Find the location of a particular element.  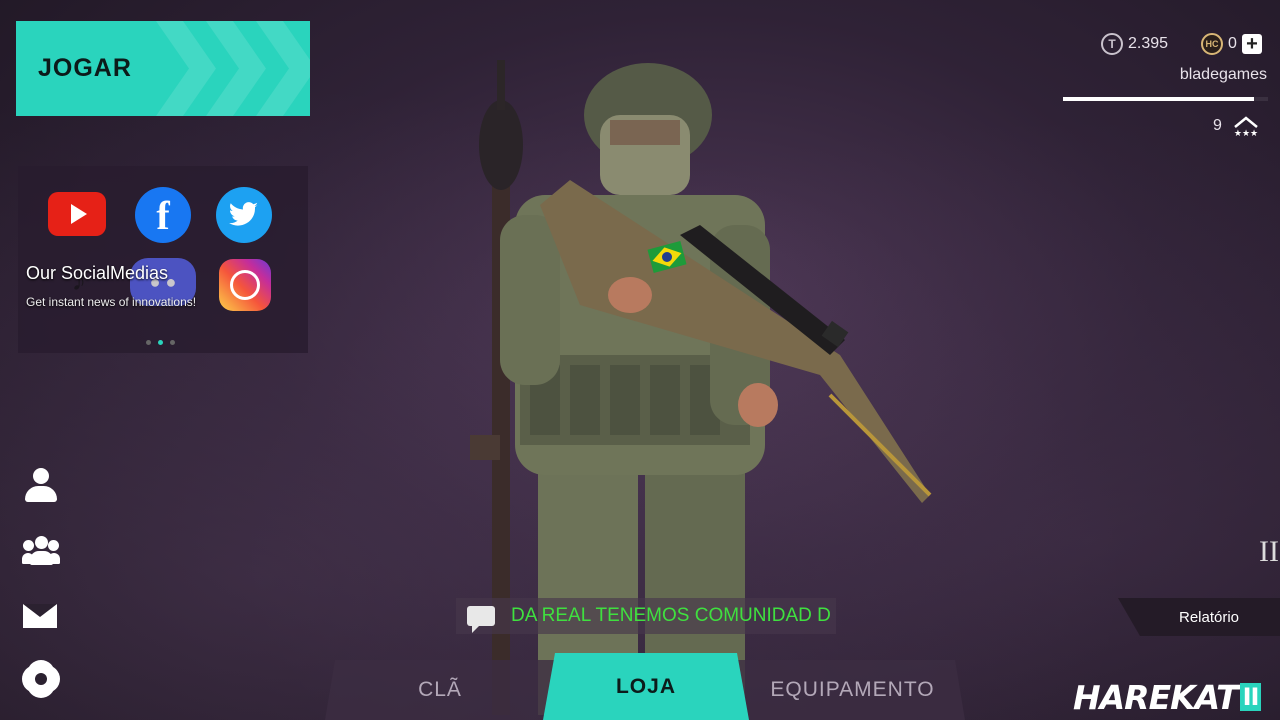

social-card-title: Our SocialMedias is located at coordinates (97, 273).